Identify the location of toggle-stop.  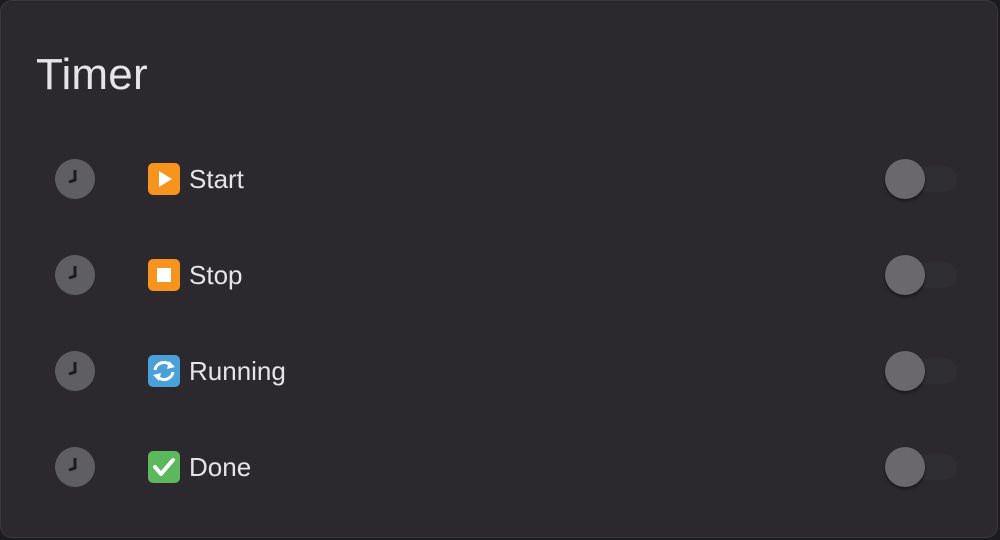
(921, 275).